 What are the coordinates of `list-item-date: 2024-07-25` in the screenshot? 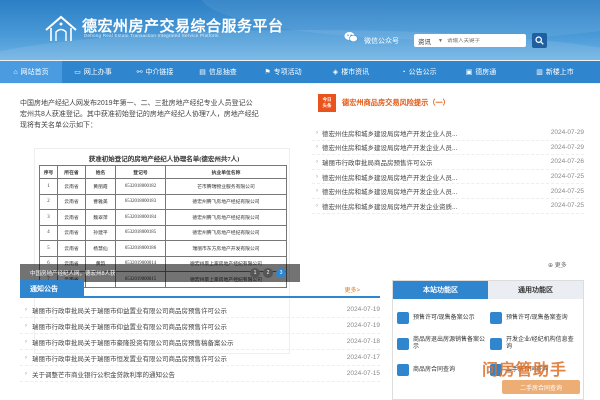 It's located at (567, 191).